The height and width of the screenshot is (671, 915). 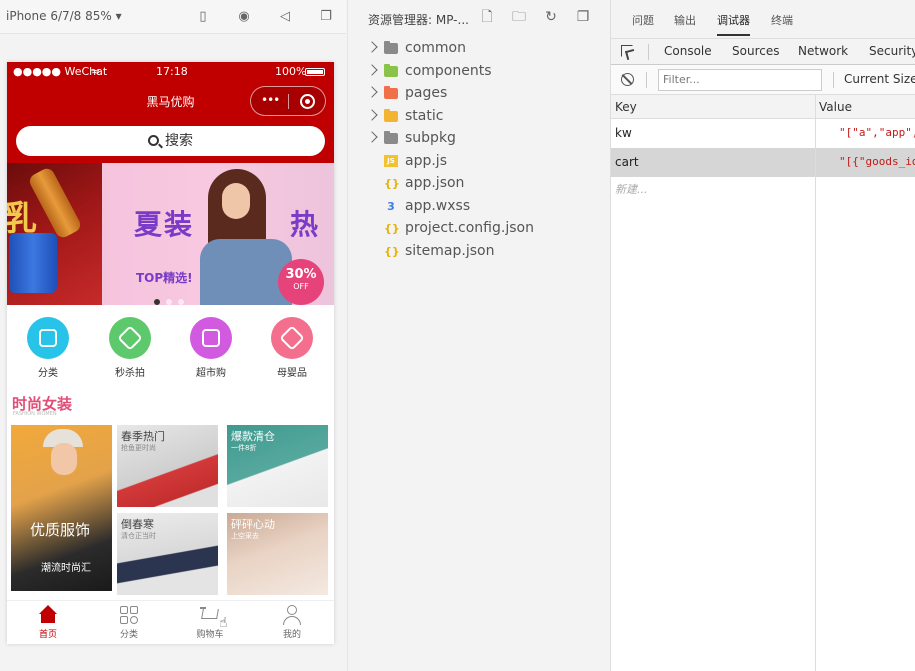 I want to click on floor-main-line1: 优质服饰, so click(x=60, y=530).